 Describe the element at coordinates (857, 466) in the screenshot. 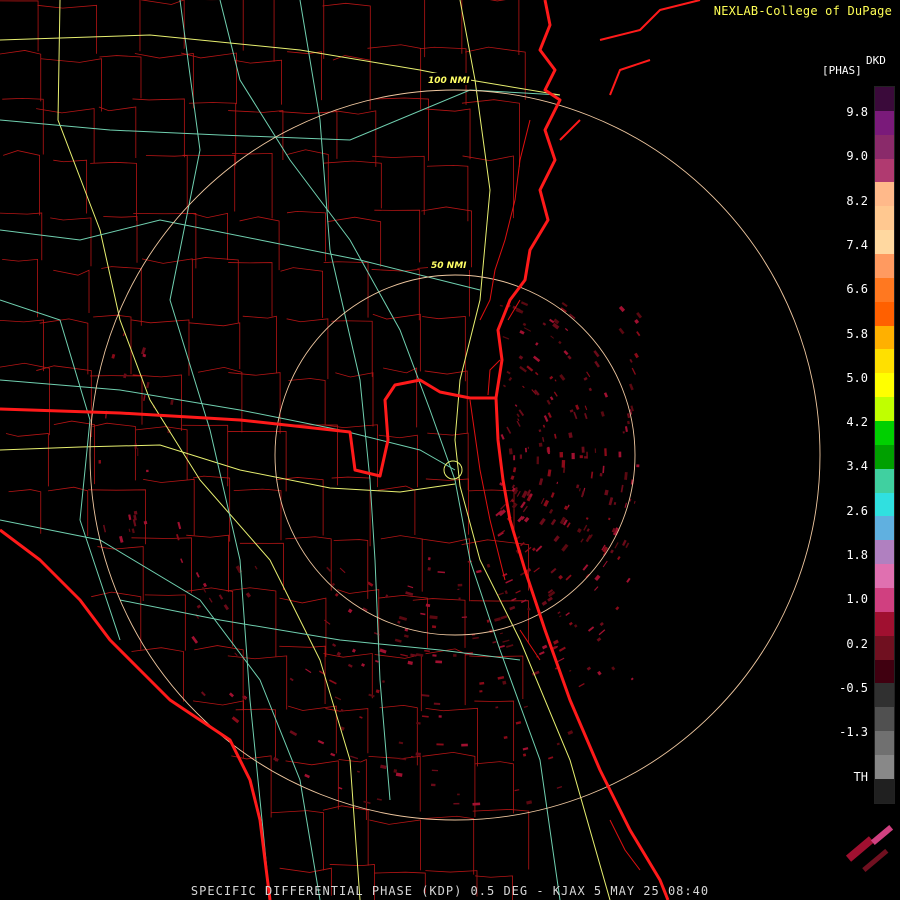

I see `legend-tick-label: 3.4` at that location.